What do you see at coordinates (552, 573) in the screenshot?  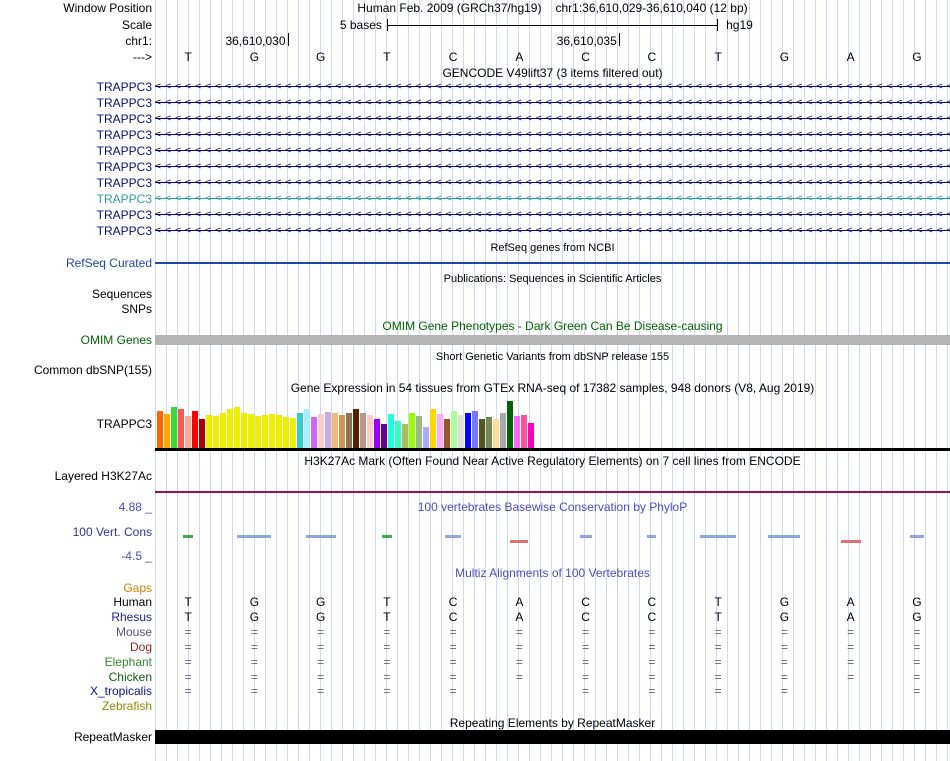 I see `title-multiz-alignments-of-100-vertebr: Multiz Alignments of 100 Vertebrates` at bounding box center [552, 573].